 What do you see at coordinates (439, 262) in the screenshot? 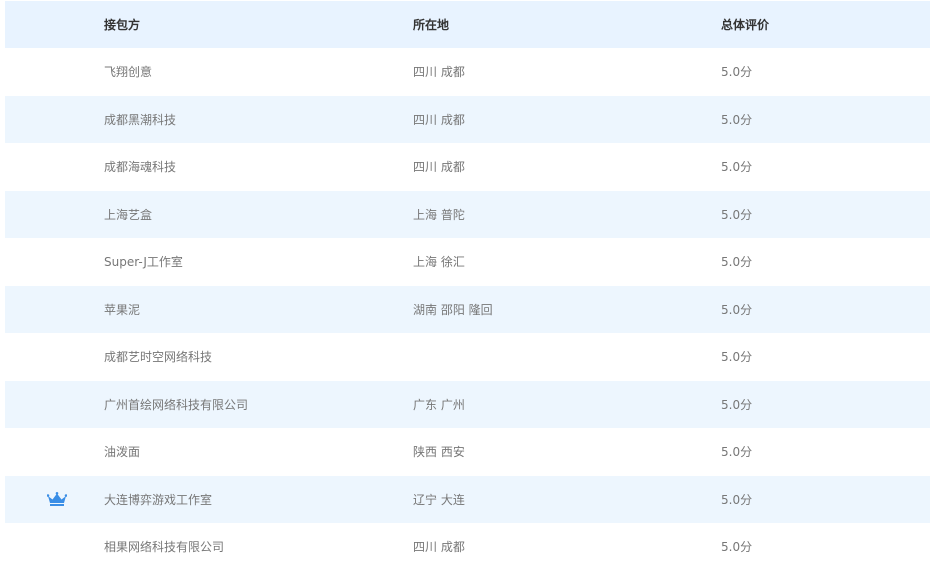
I see `contractor-location: 上海 徐汇` at bounding box center [439, 262].